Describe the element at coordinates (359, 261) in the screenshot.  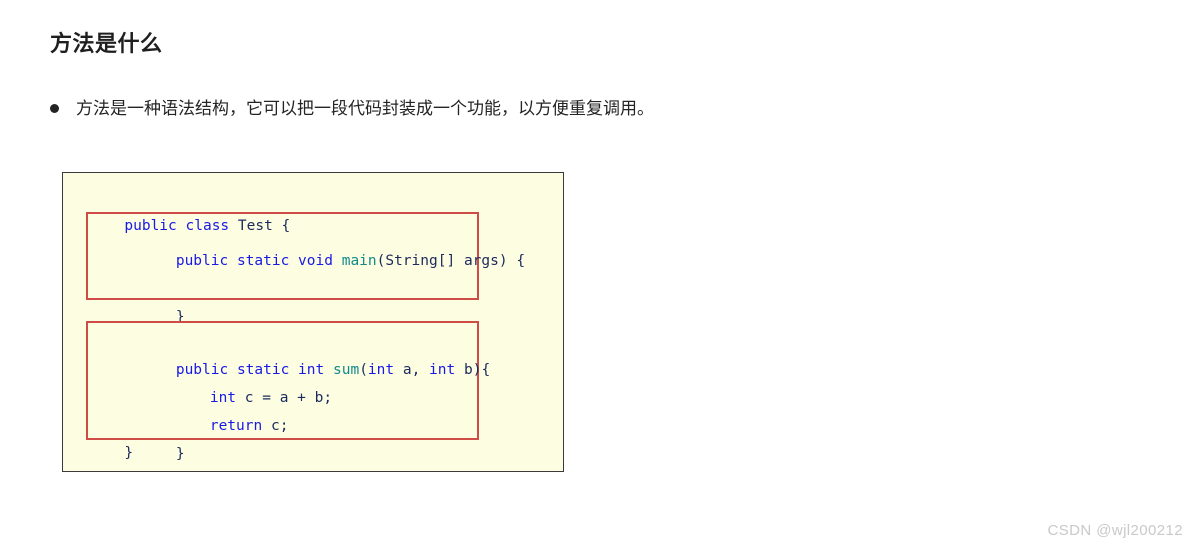
I see `code-token-method-name: main` at that location.